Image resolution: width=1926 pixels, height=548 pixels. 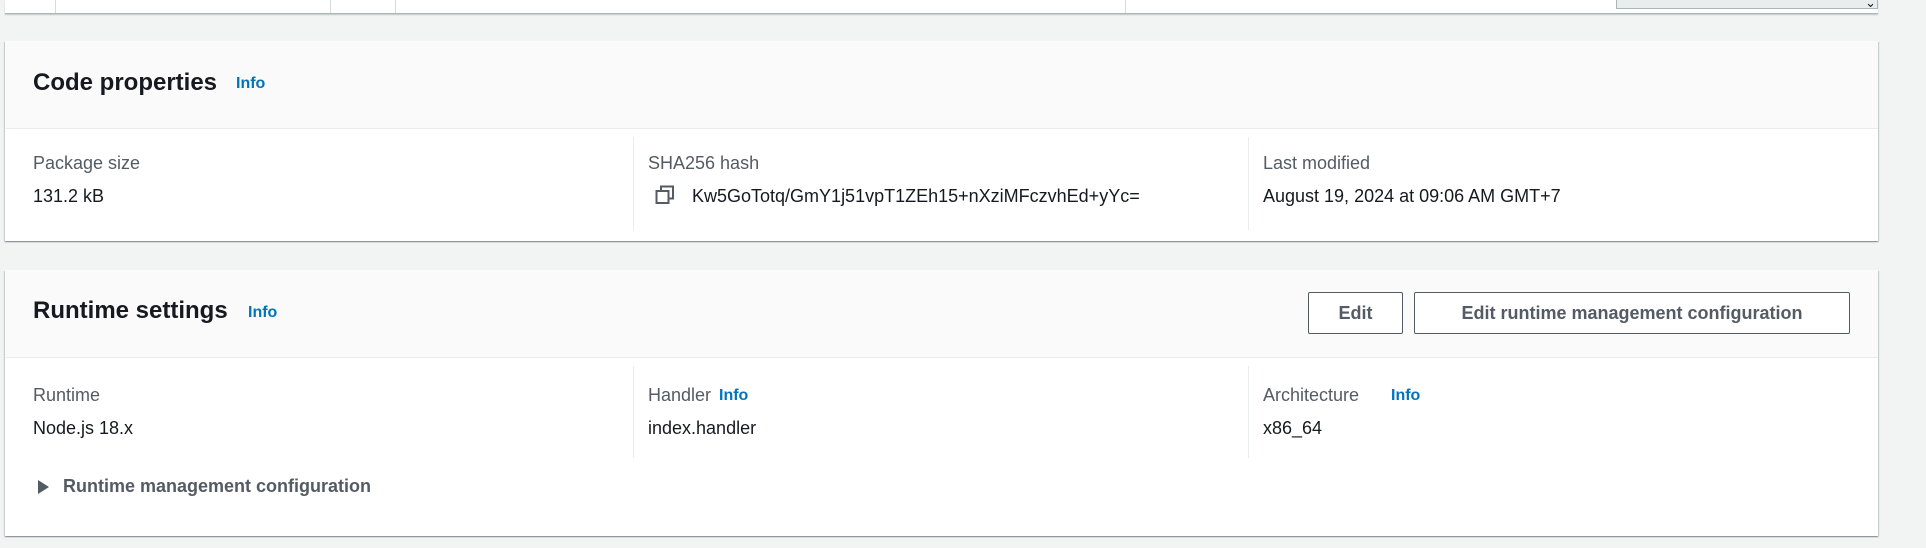 What do you see at coordinates (1412, 196) in the screenshot?
I see `last-modified-value: August 19, 2024 at 09:06 AM GMT+7` at bounding box center [1412, 196].